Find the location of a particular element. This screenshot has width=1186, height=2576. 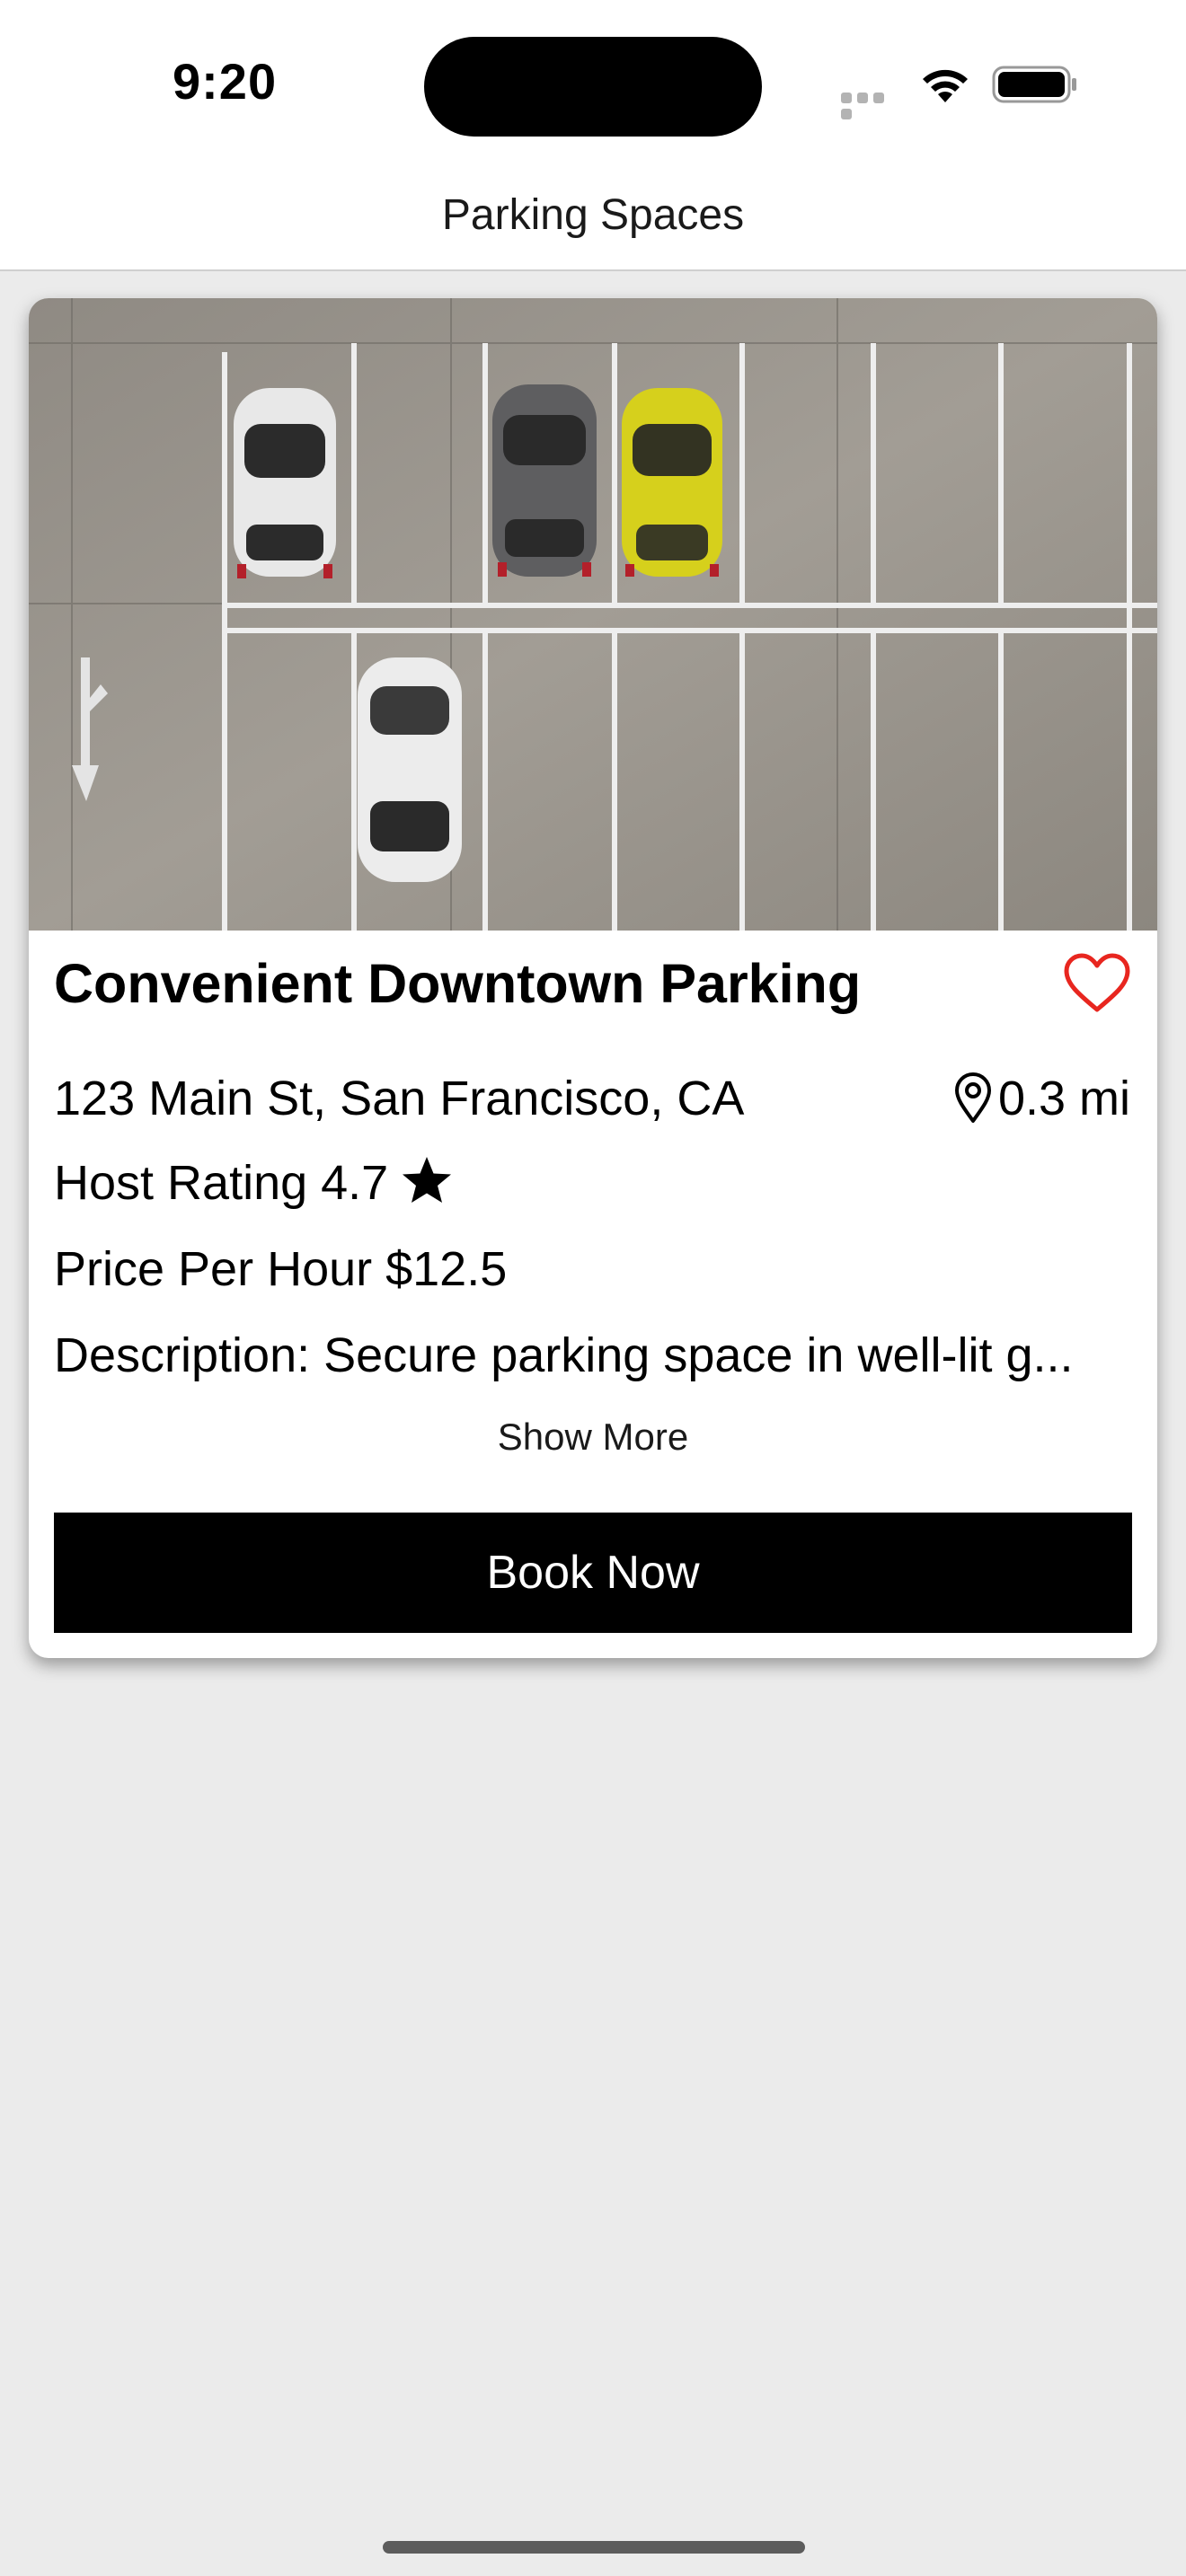

navigation-bar: Parking Spaces is located at coordinates (593, 221).